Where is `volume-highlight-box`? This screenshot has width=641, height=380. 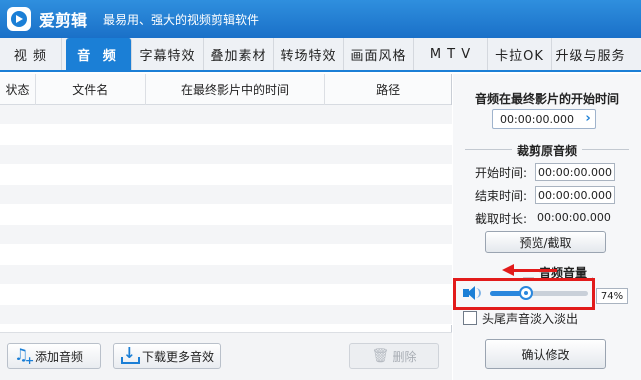 volume-highlight-box is located at coordinates (524, 294).